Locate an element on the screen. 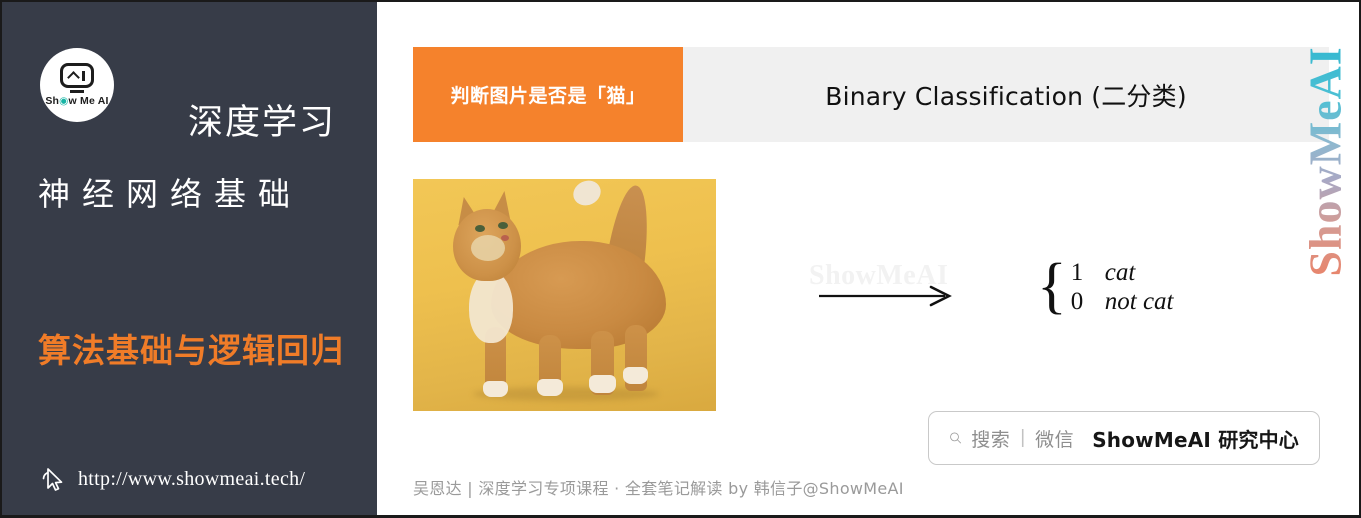 This screenshot has height=518, width=1361. math-label-positive: cat is located at coordinates (1120, 272).